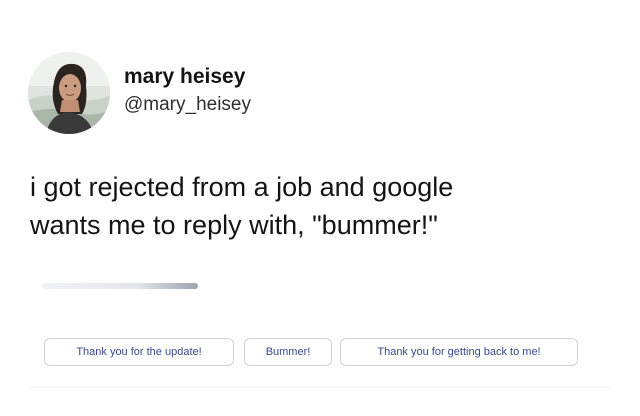 The width and height of the screenshot is (640, 416). I want to click on avatar, so click(69, 93).